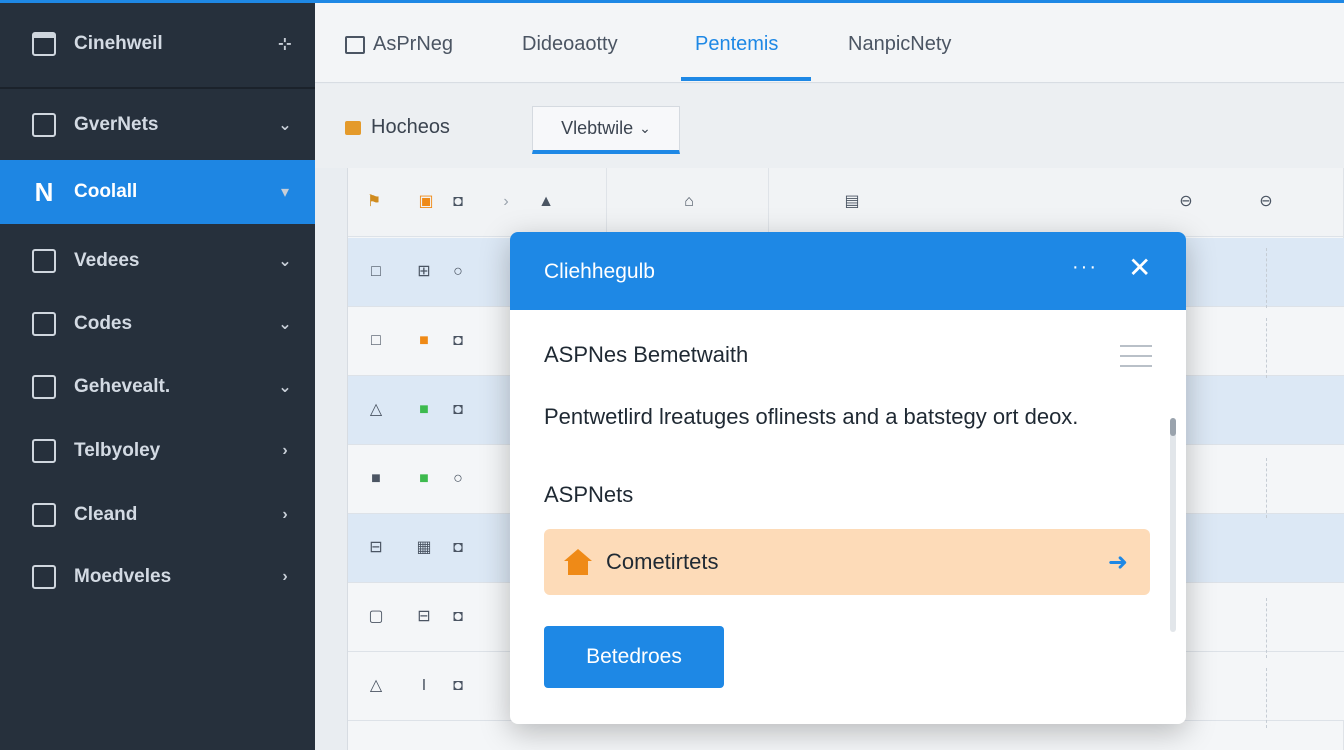 The height and width of the screenshot is (750, 1344). What do you see at coordinates (1136, 360) in the screenshot?
I see `menu-icon` at bounding box center [1136, 360].